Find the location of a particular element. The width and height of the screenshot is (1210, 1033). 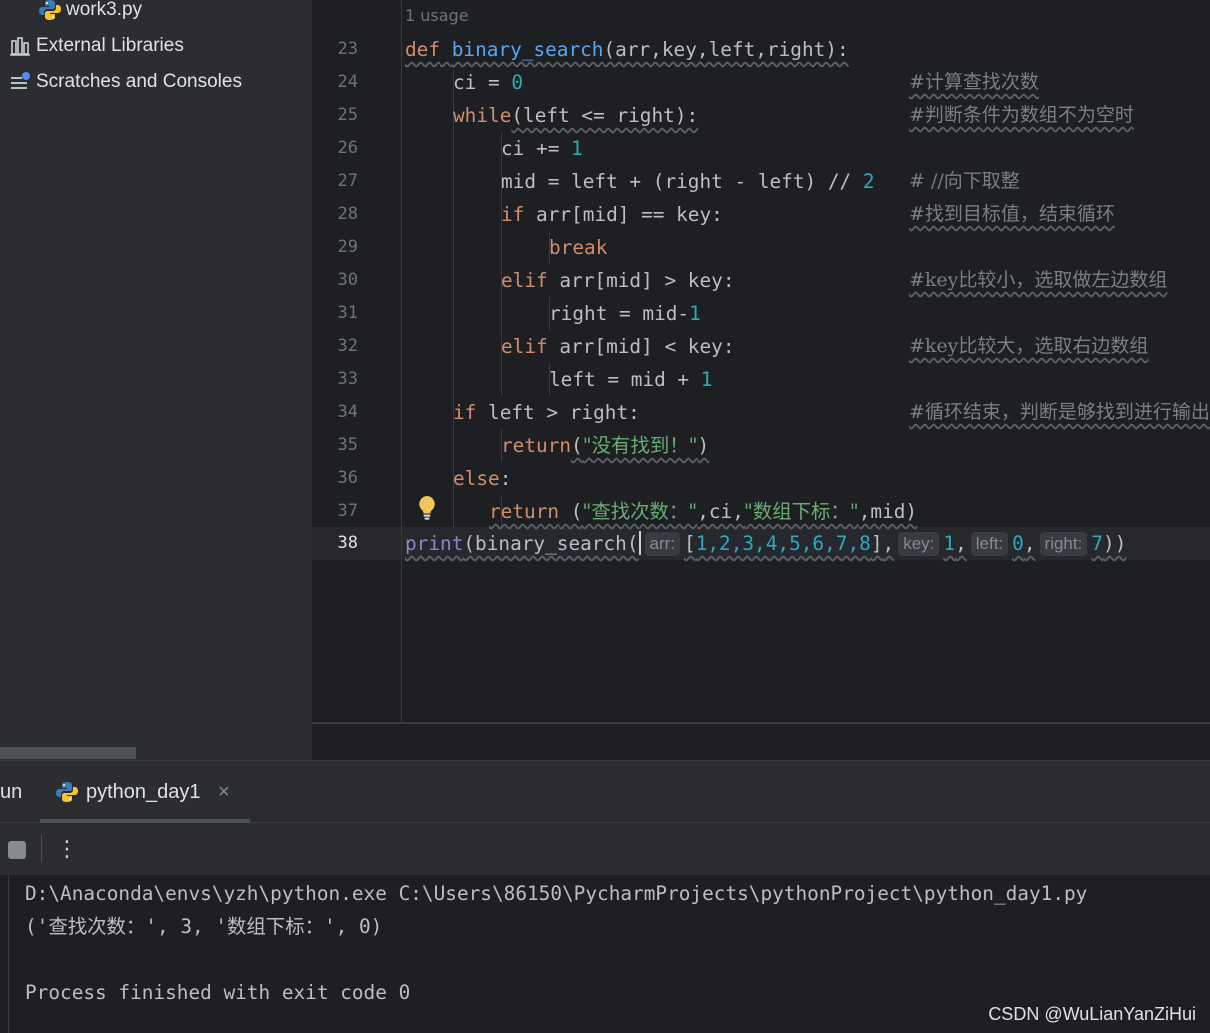

code-text: while(left <= right): is located at coordinates (575, 115).